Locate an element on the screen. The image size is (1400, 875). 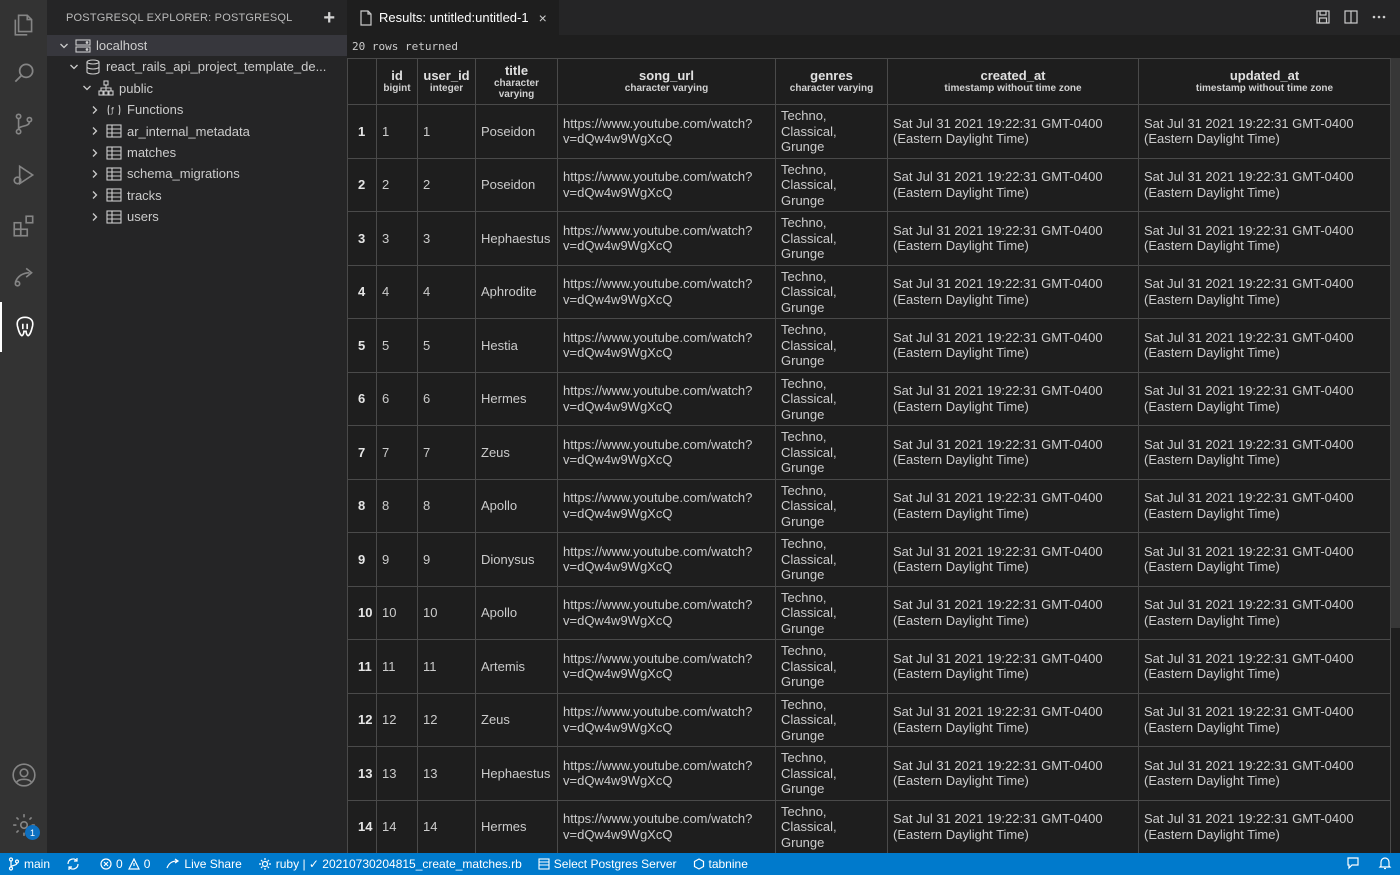
column-header-id: id bigint is located at coordinates (397, 81).